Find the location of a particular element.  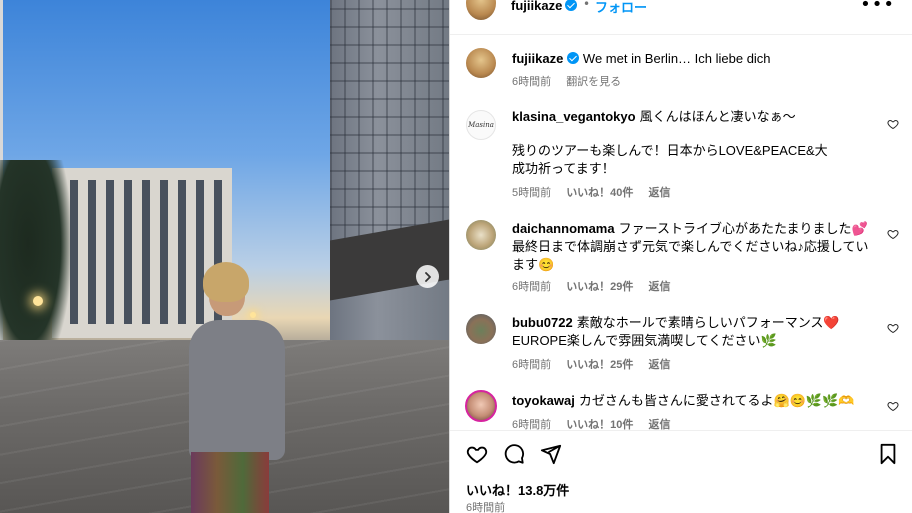

post-likes-count: いいね！13.8万件 is located at coordinates (517, 489).